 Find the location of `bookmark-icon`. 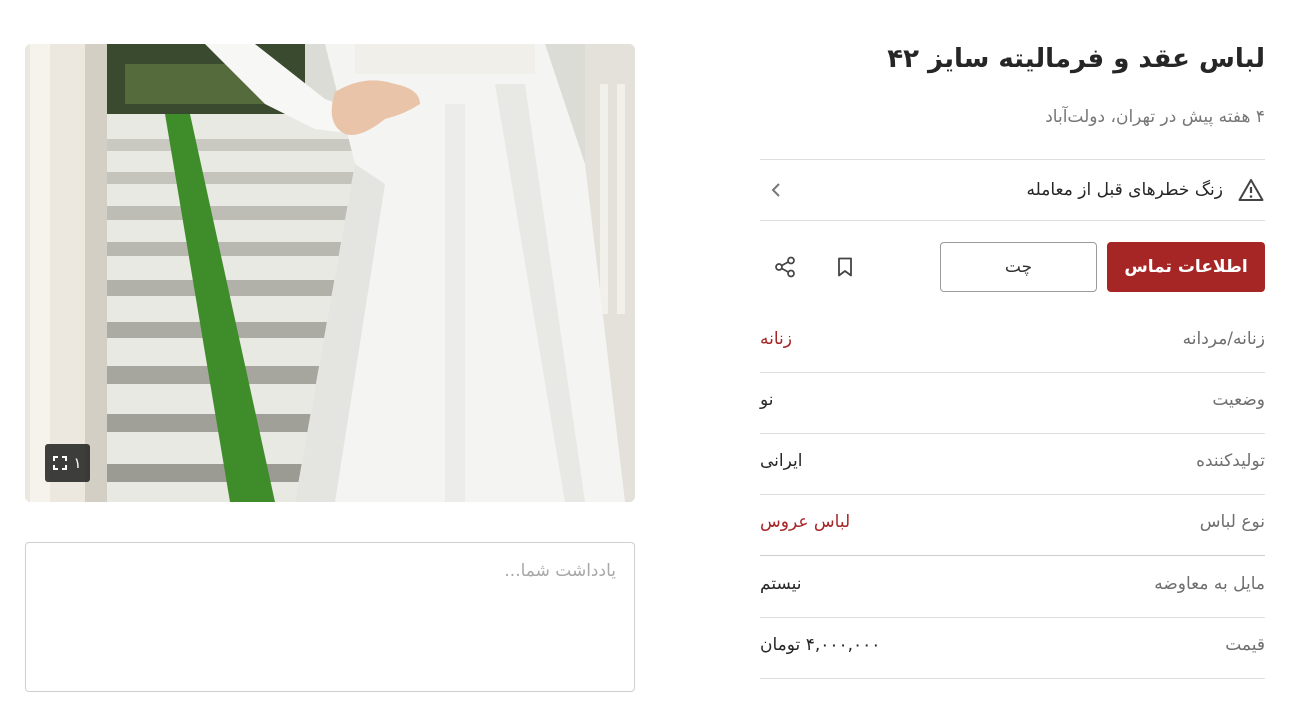

bookmark-icon is located at coordinates (845, 267).